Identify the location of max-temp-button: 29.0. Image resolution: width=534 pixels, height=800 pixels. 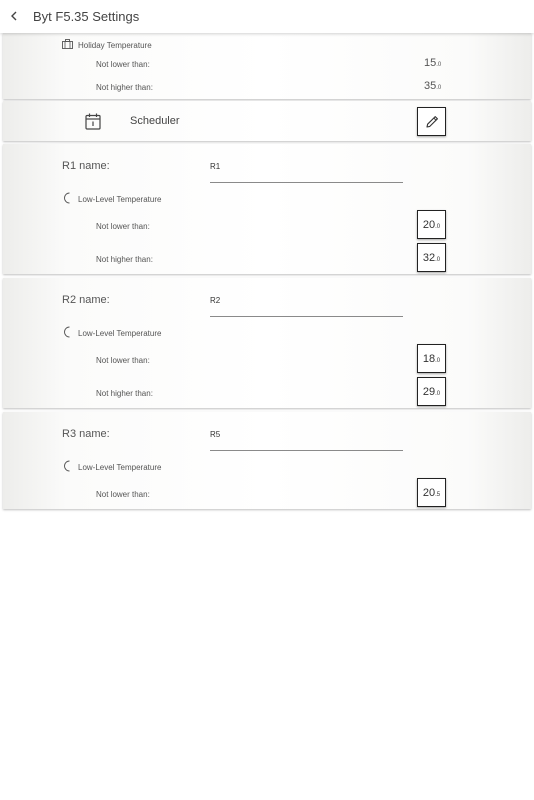
(431, 391).